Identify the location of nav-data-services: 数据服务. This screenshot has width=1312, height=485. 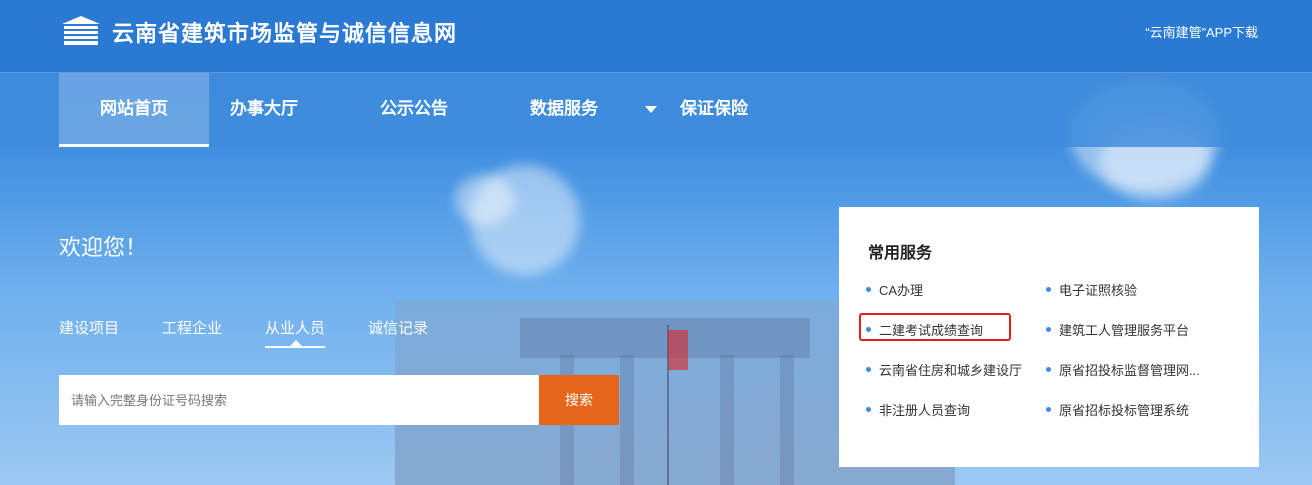
(564, 110).